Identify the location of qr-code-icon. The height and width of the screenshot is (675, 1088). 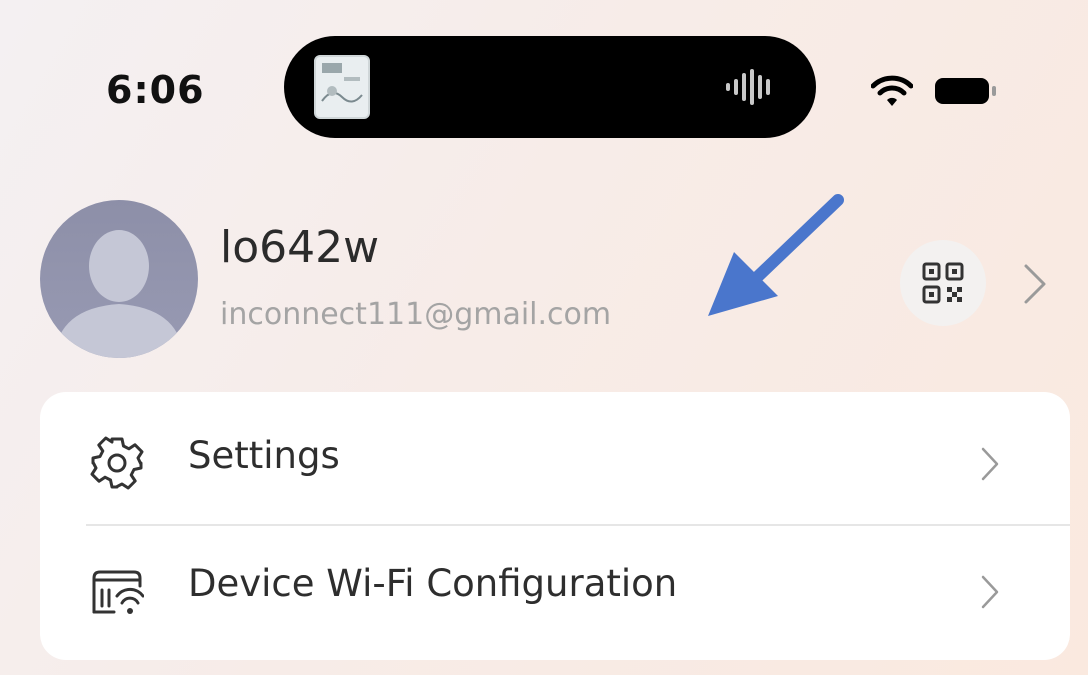
(943, 283).